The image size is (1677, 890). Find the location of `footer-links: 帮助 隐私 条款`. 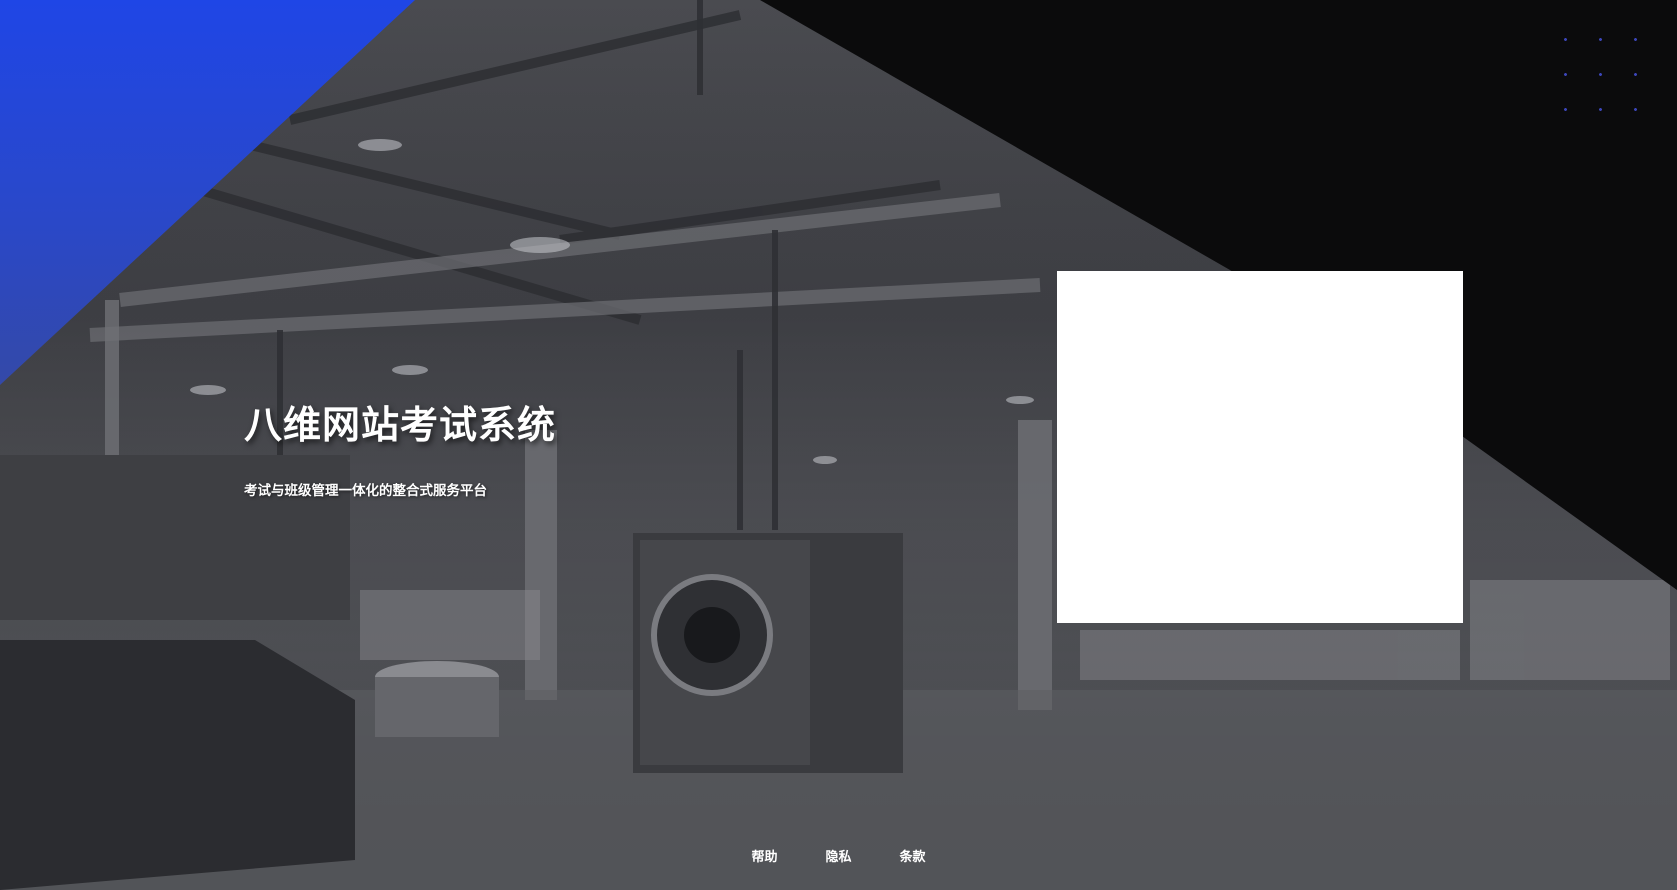

footer-links: 帮助 隐私 条款 is located at coordinates (838, 855).